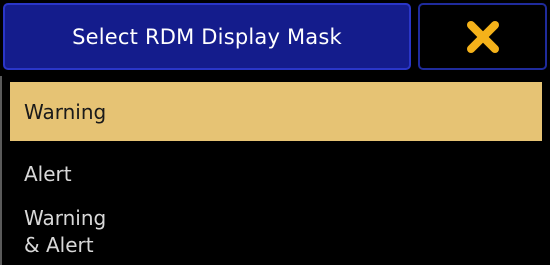  What do you see at coordinates (48, 174) in the screenshot?
I see `option-label: Alert` at bounding box center [48, 174].